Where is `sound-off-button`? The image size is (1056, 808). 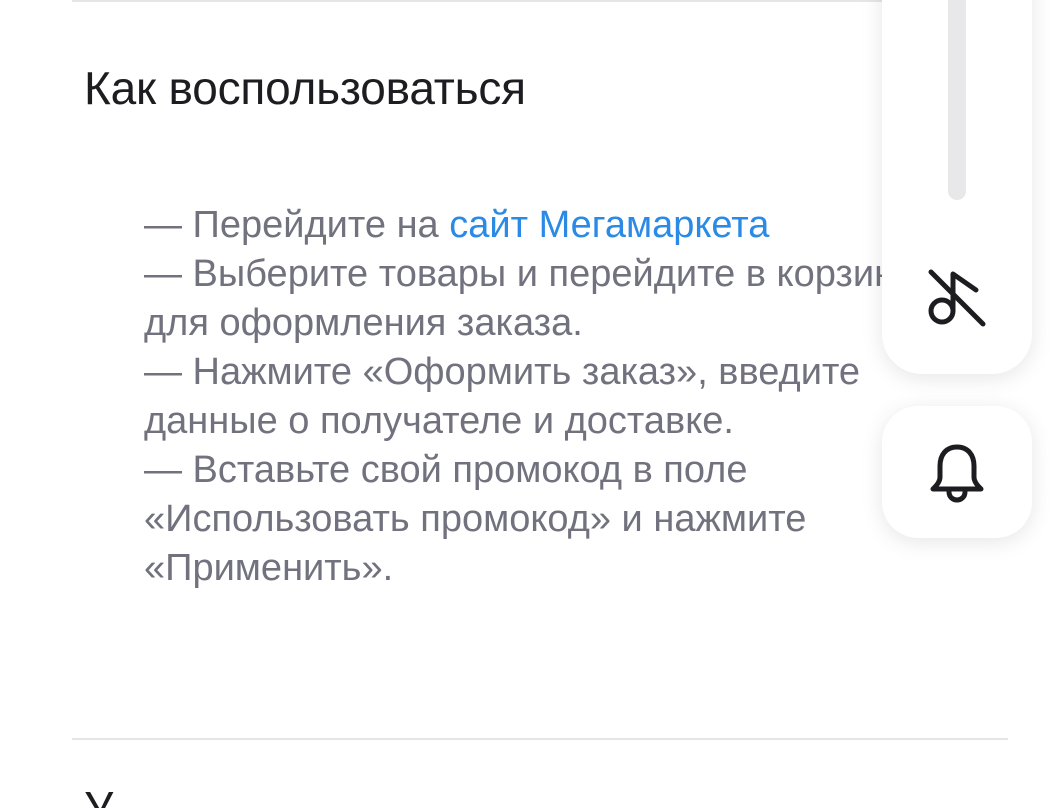 sound-off-button is located at coordinates (957, 297).